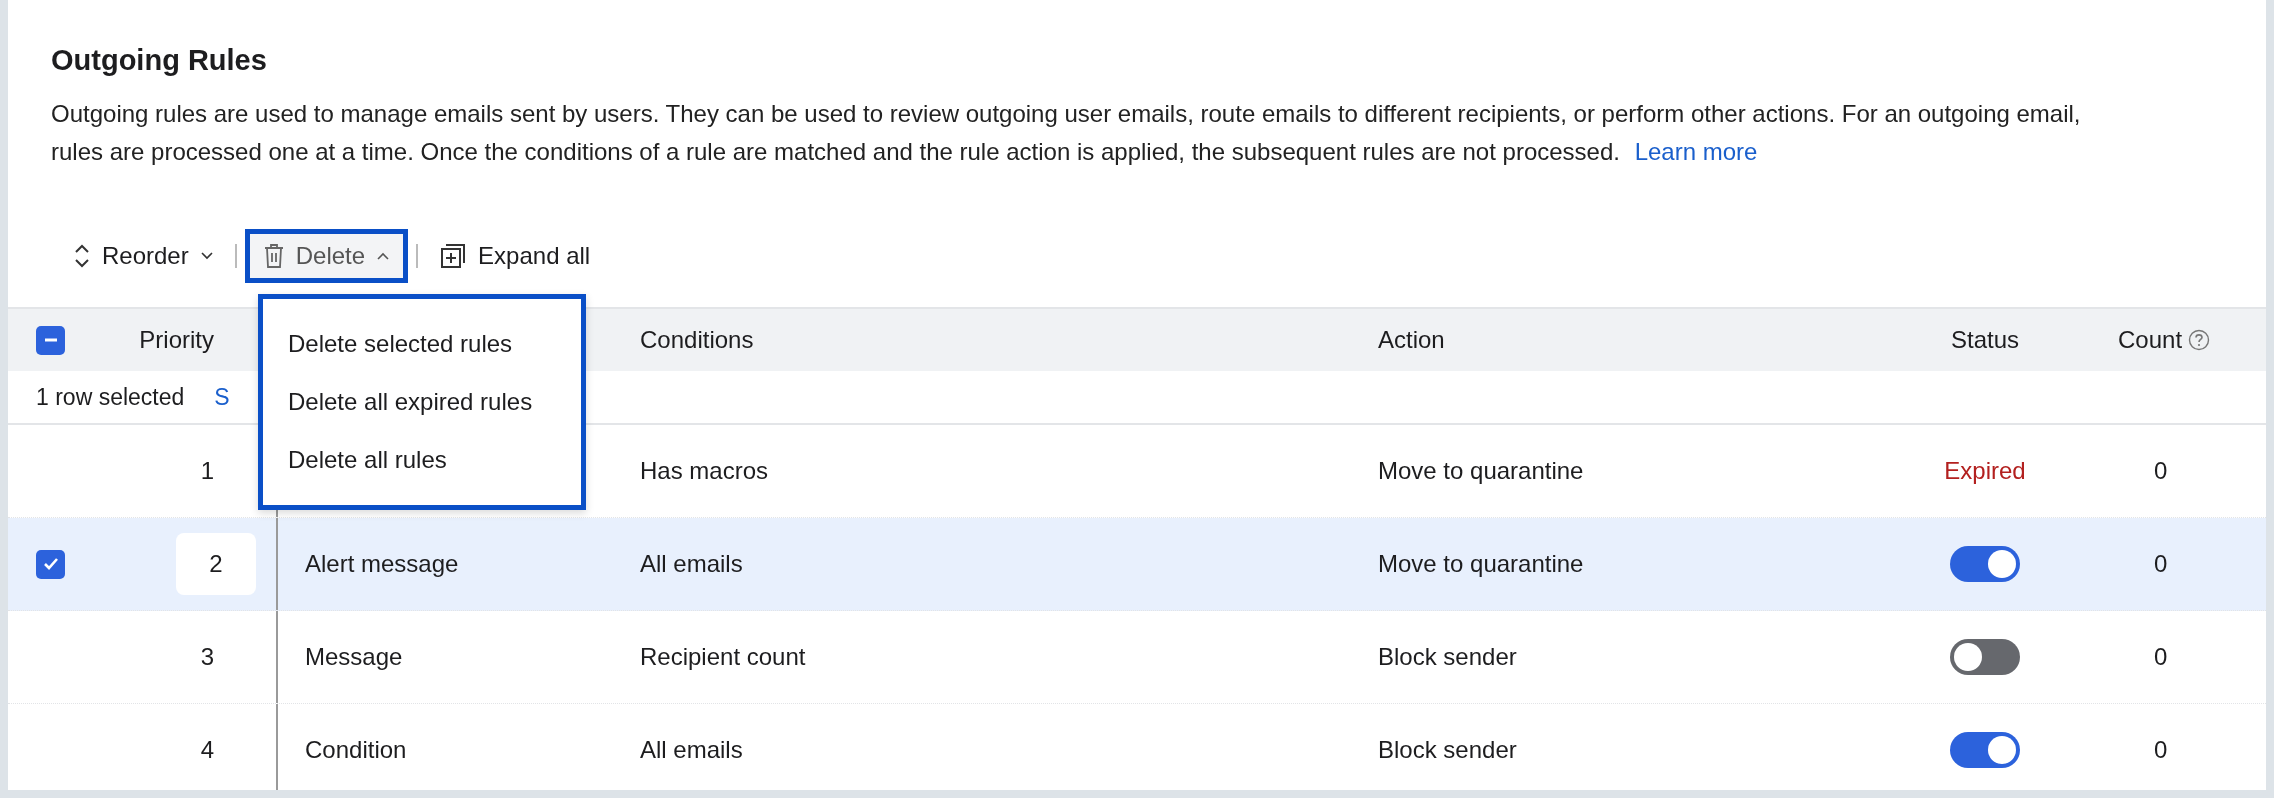 The image size is (2274, 798). What do you see at coordinates (1137, 564) in the screenshot?
I see `table-row: 2 Alert message All emails Move to quarantine 0` at bounding box center [1137, 564].